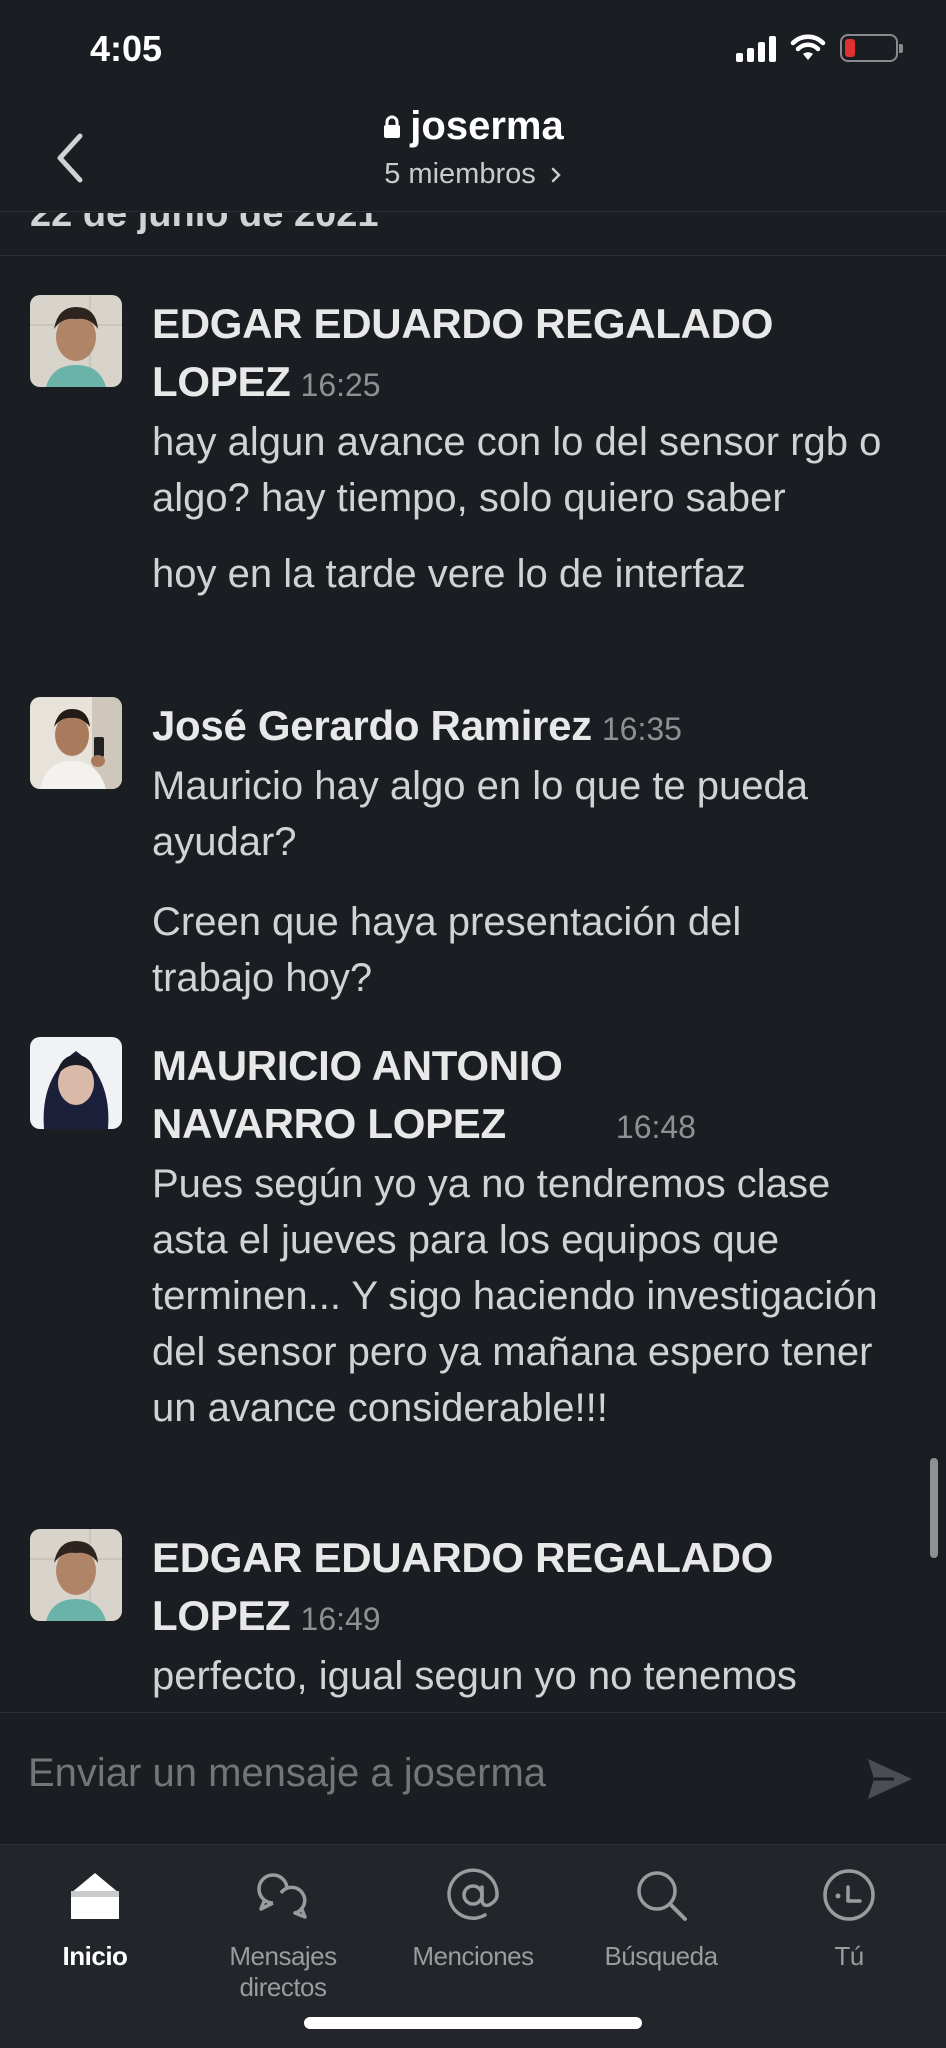 Image resolution: width=946 pixels, height=2048 pixels. What do you see at coordinates (473, 156) in the screenshot?
I see `channel-header: joserma 5 miembros` at bounding box center [473, 156].